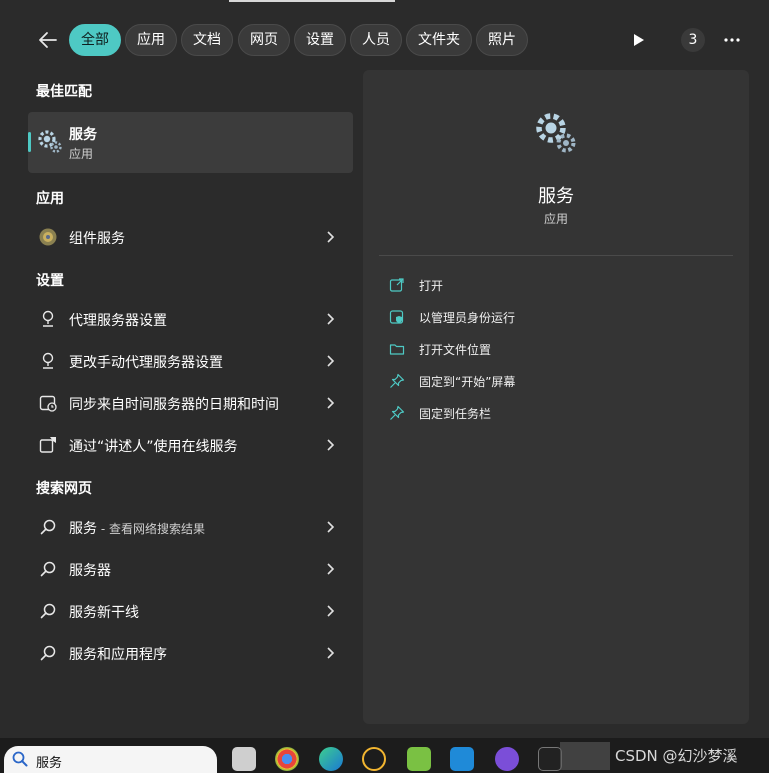 The height and width of the screenshot is (773, 769). Describe the element at coordinates (244, 759) in the screenshot. I see `task-view-icon` at that location.